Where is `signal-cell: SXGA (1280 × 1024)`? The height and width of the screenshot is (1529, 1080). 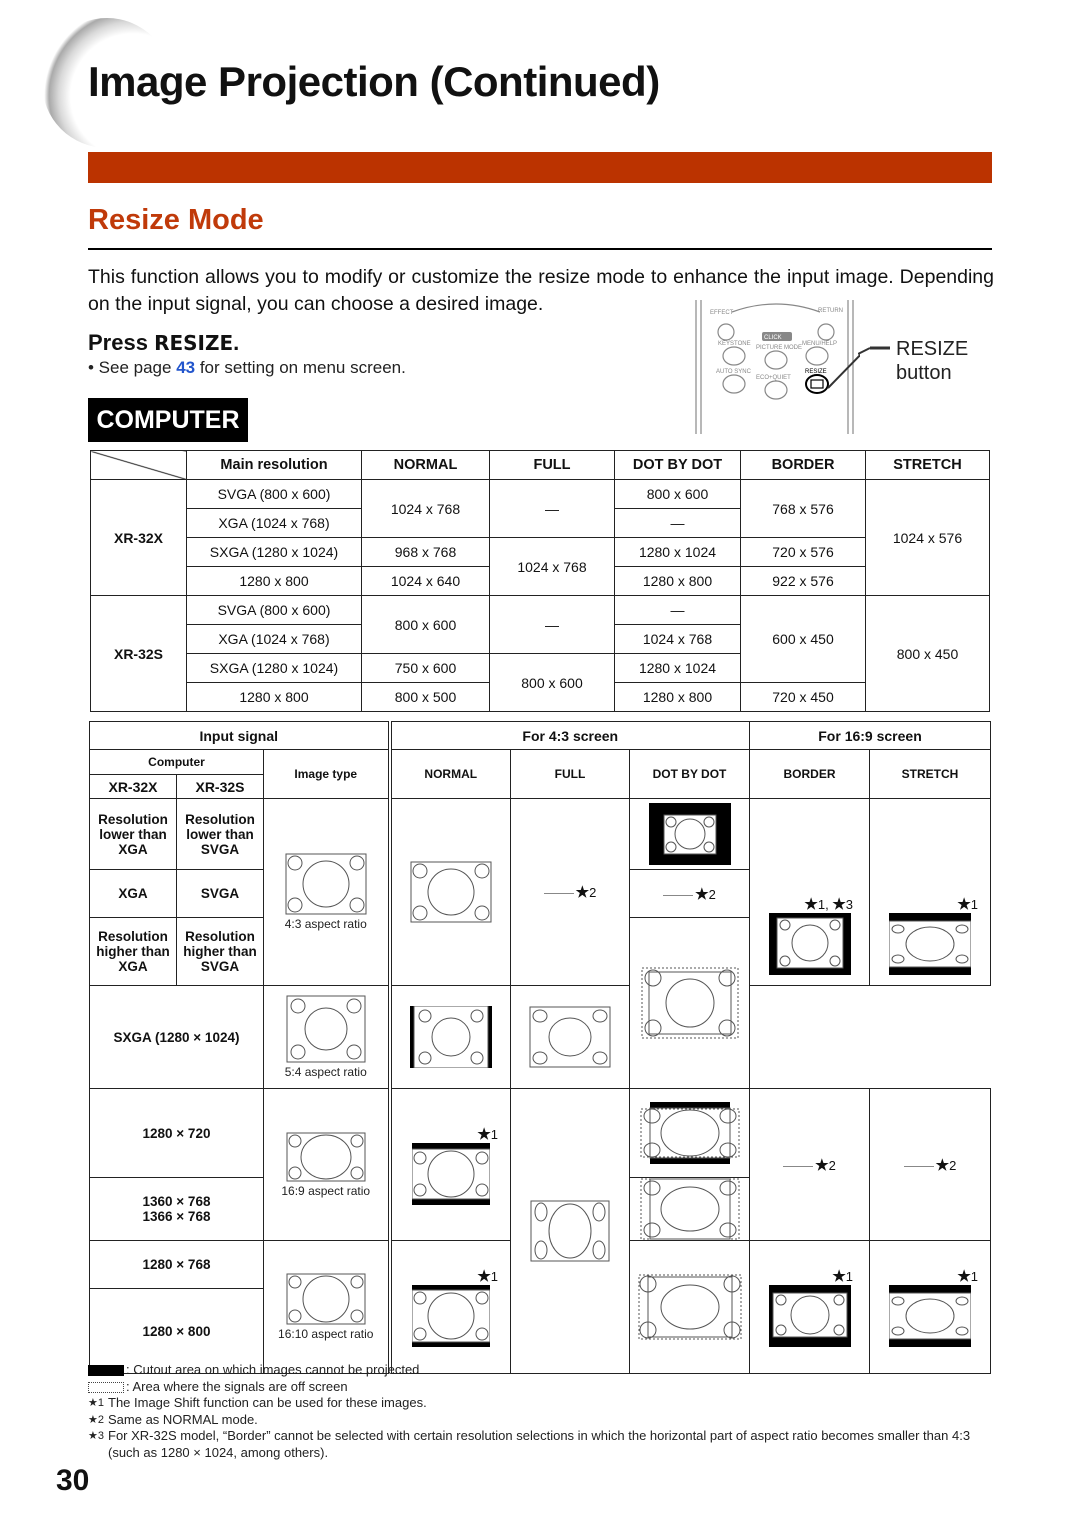
signal-cell: SXGA (1280 × 1024) is located at coordinates (176, 1037).